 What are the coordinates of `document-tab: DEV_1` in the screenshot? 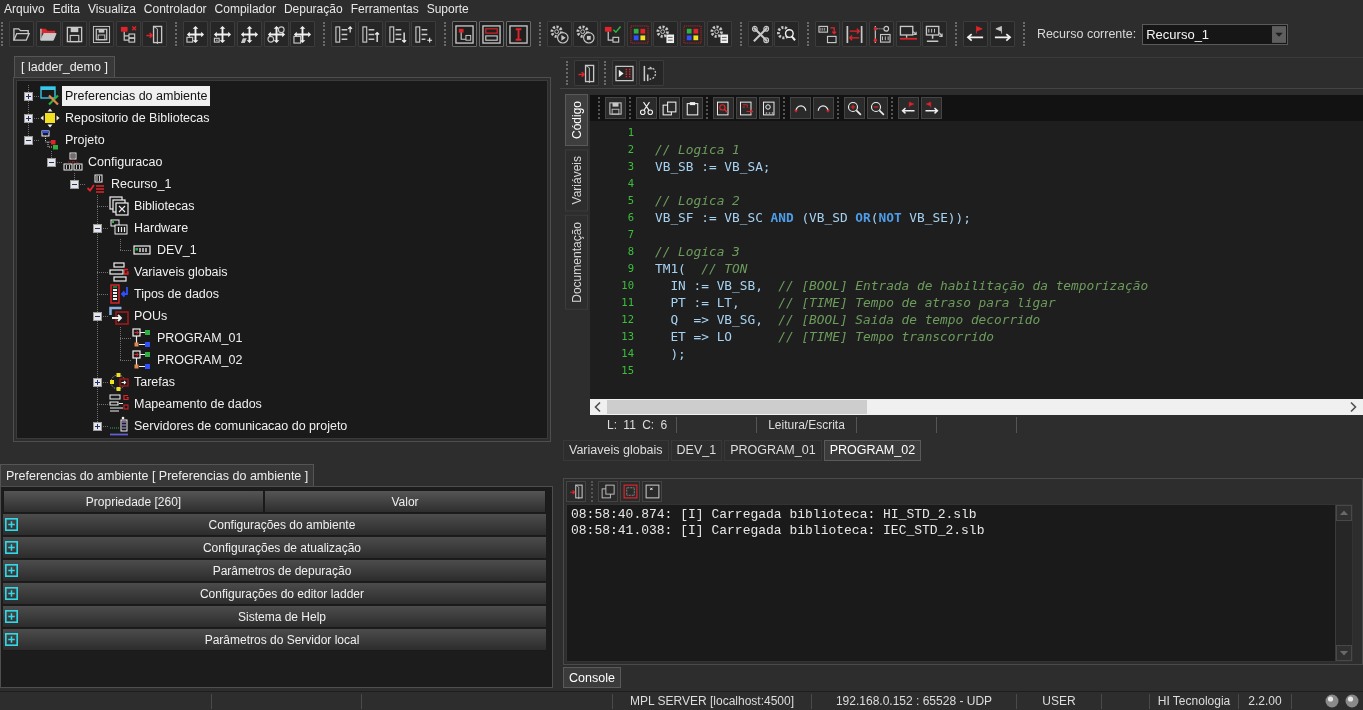 It's located at (696, 450).